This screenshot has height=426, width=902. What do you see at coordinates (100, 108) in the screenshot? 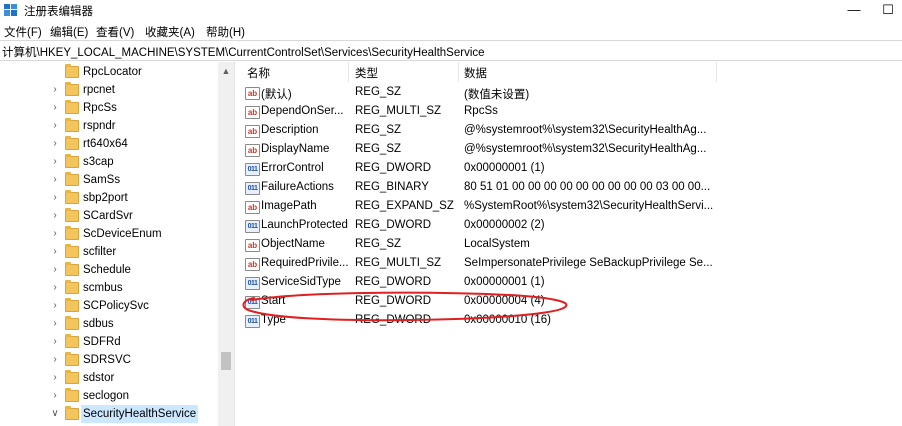
I see `tree-item-label: RpcSs` at bounding box center [100, 108].